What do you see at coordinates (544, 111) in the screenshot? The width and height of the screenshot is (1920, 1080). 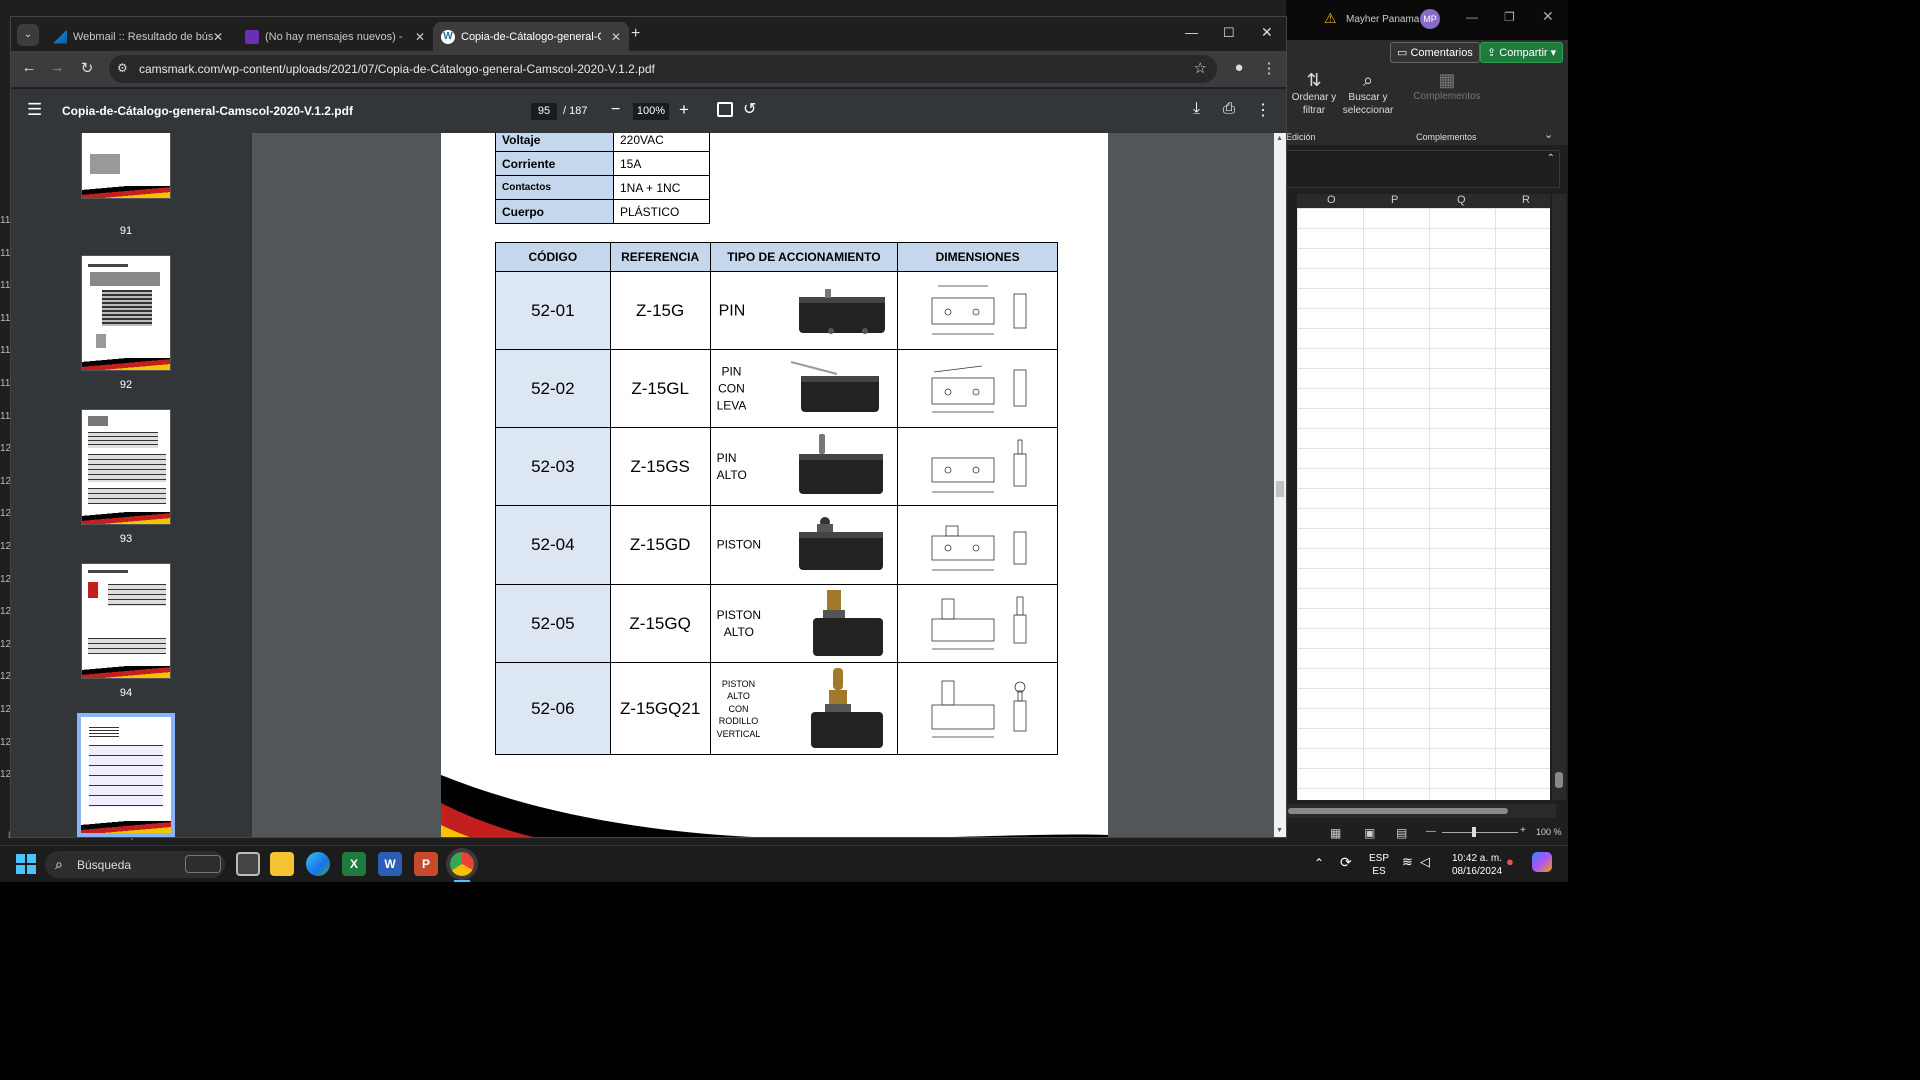 I see `page-number-input: 95` at bounding box center [544, 111].